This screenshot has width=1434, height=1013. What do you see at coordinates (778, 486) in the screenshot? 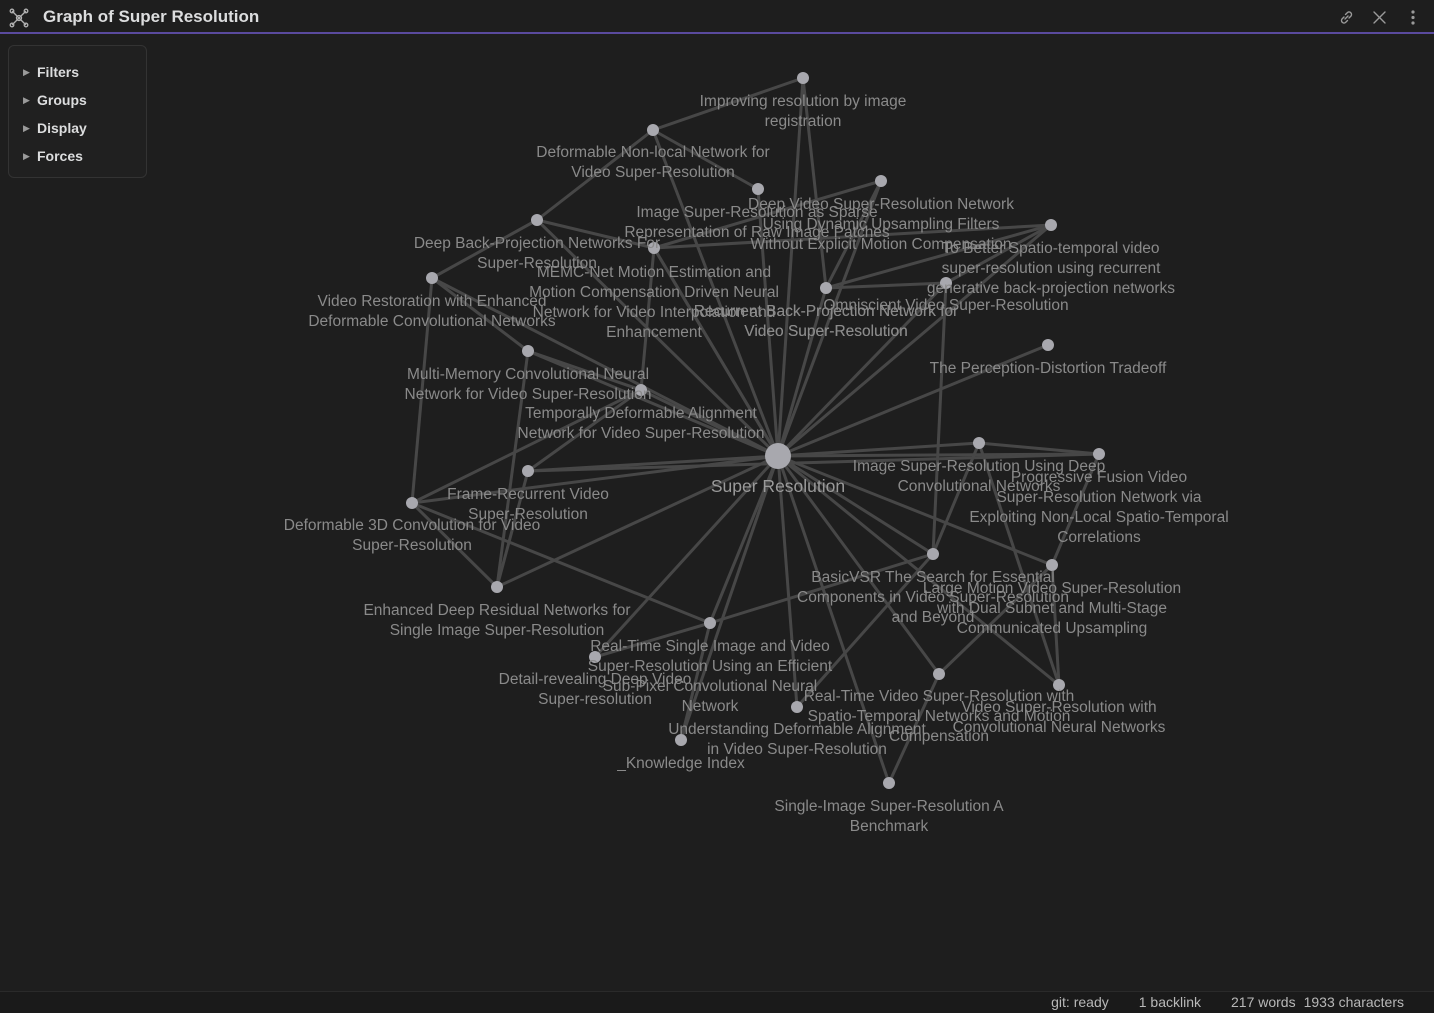
I see `graph-node-label: Super Resolution` at bounding box center [778, 486].